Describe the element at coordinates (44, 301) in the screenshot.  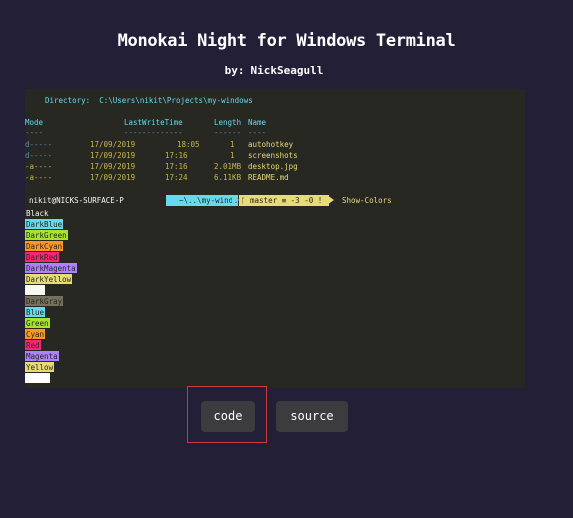
I see `color-swatch: DarkGray` at that location.